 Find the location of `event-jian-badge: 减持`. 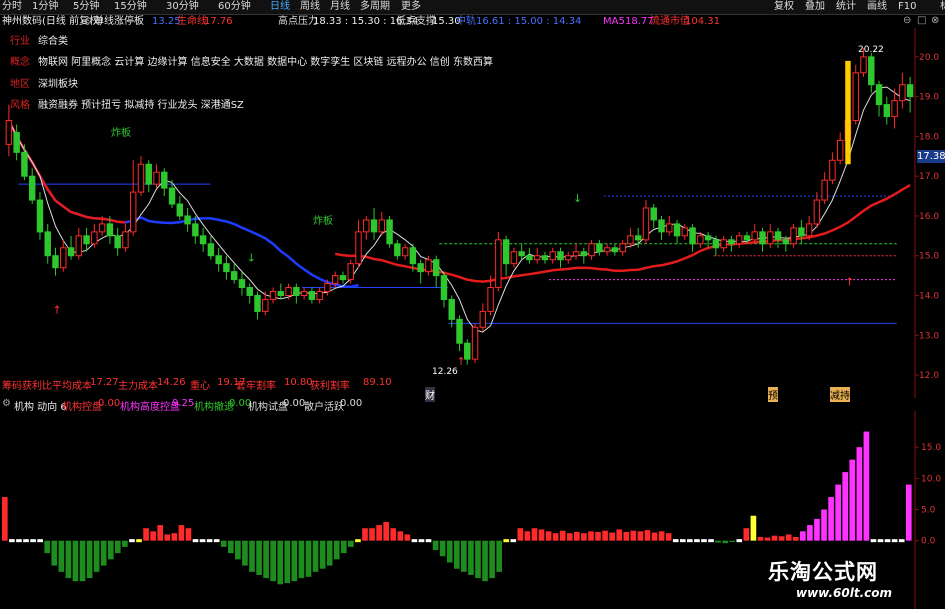

event-jian-badge: 减持 is located at coordinates (840, 394).